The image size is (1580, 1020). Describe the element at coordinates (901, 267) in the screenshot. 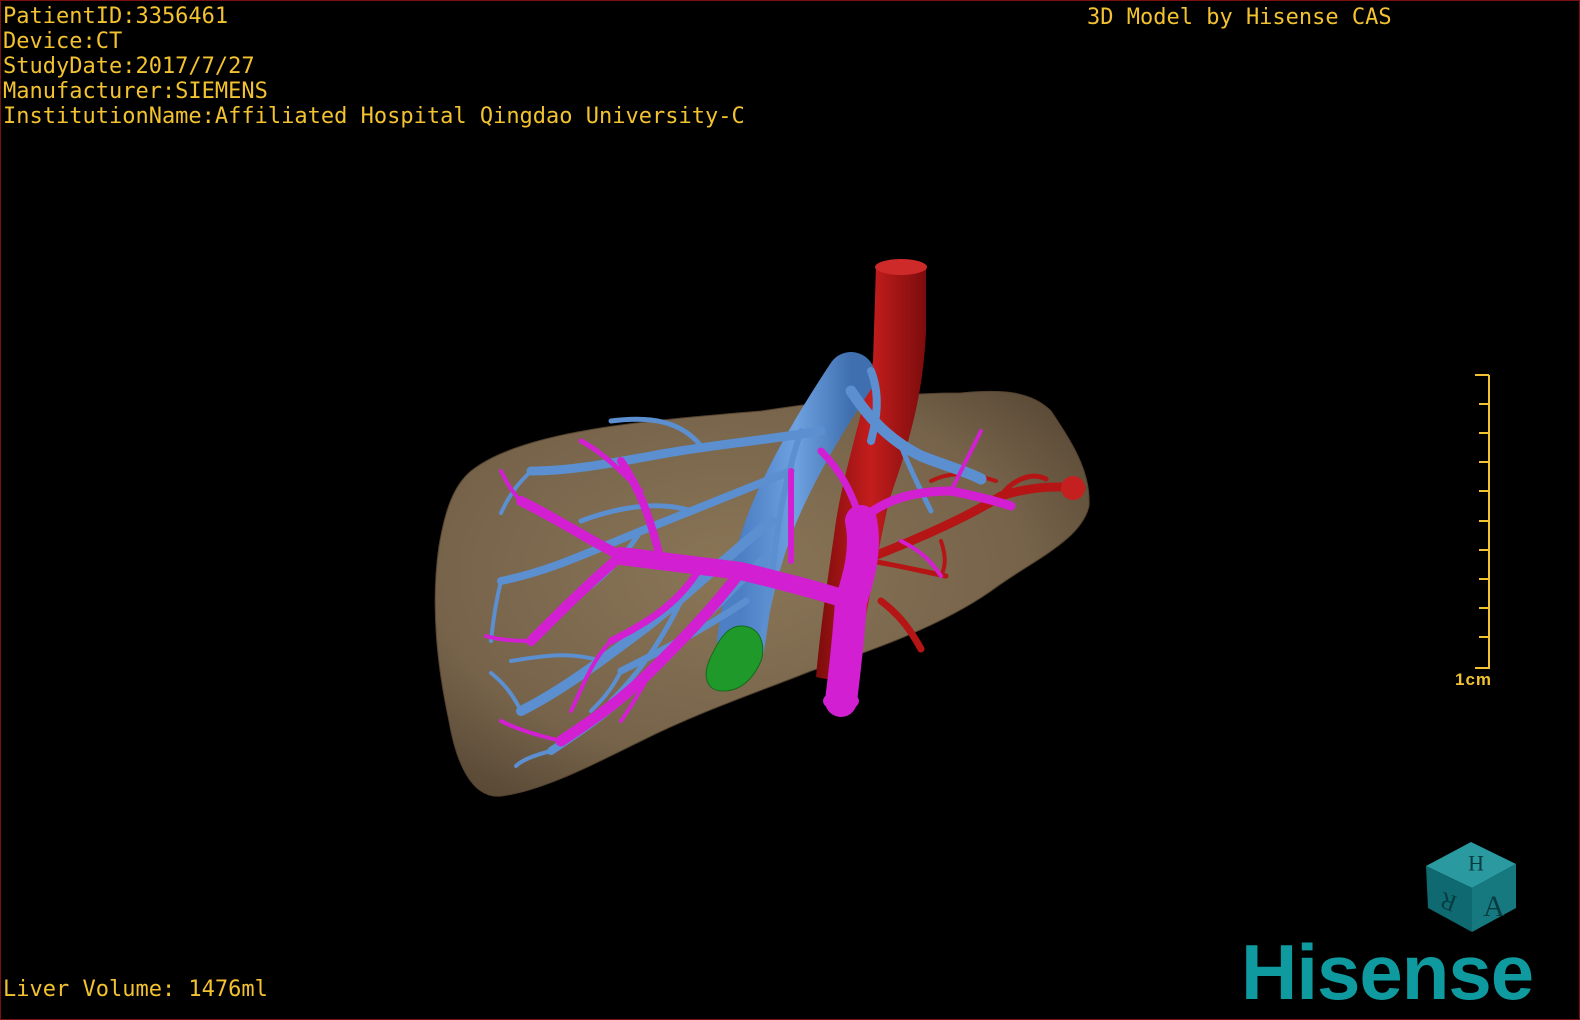

I see `aorta-top` at that location.